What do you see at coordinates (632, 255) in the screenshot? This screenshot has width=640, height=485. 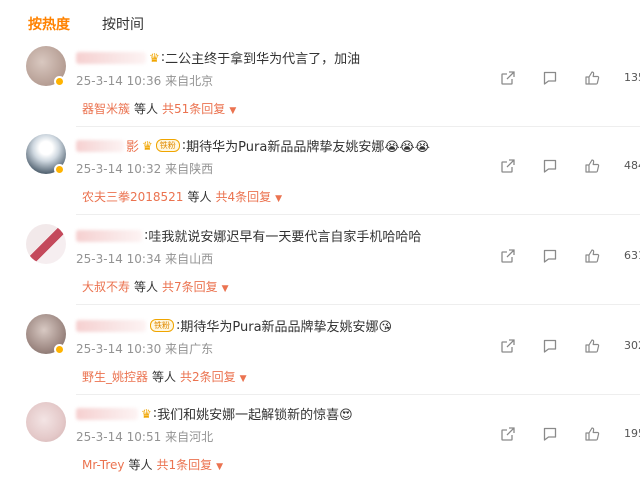 I see `like-count: 631` at bounding box center [632, 255].